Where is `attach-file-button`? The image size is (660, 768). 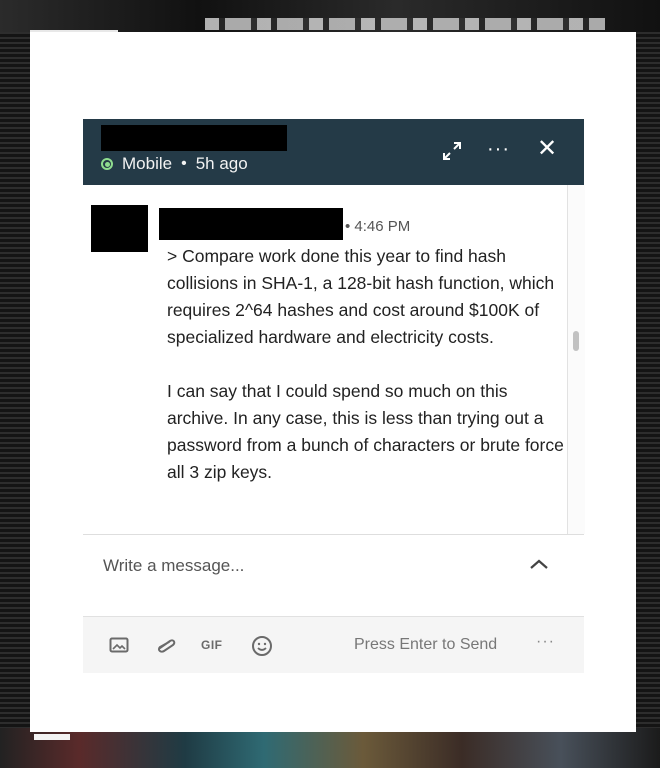 attach-file-button is located at coordinates (166, 647).